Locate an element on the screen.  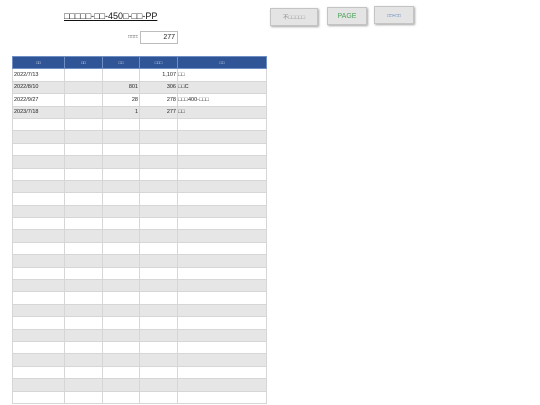
table-cell: 306 is located at coordinates (158, 87).